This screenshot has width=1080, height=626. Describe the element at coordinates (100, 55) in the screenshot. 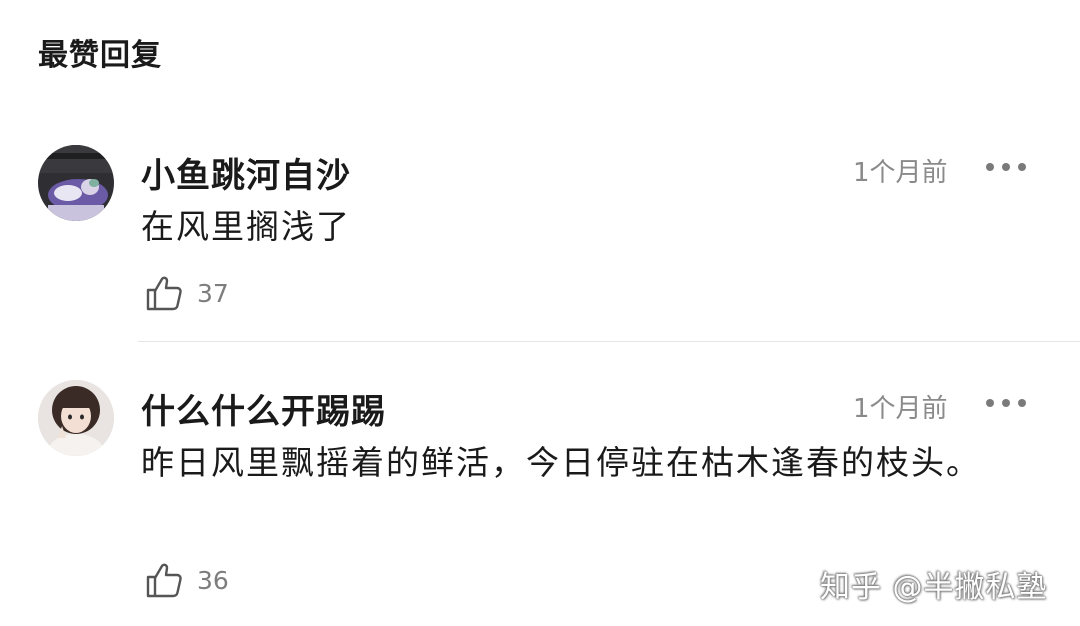

I see `section-title: 最赞回复` at that location.